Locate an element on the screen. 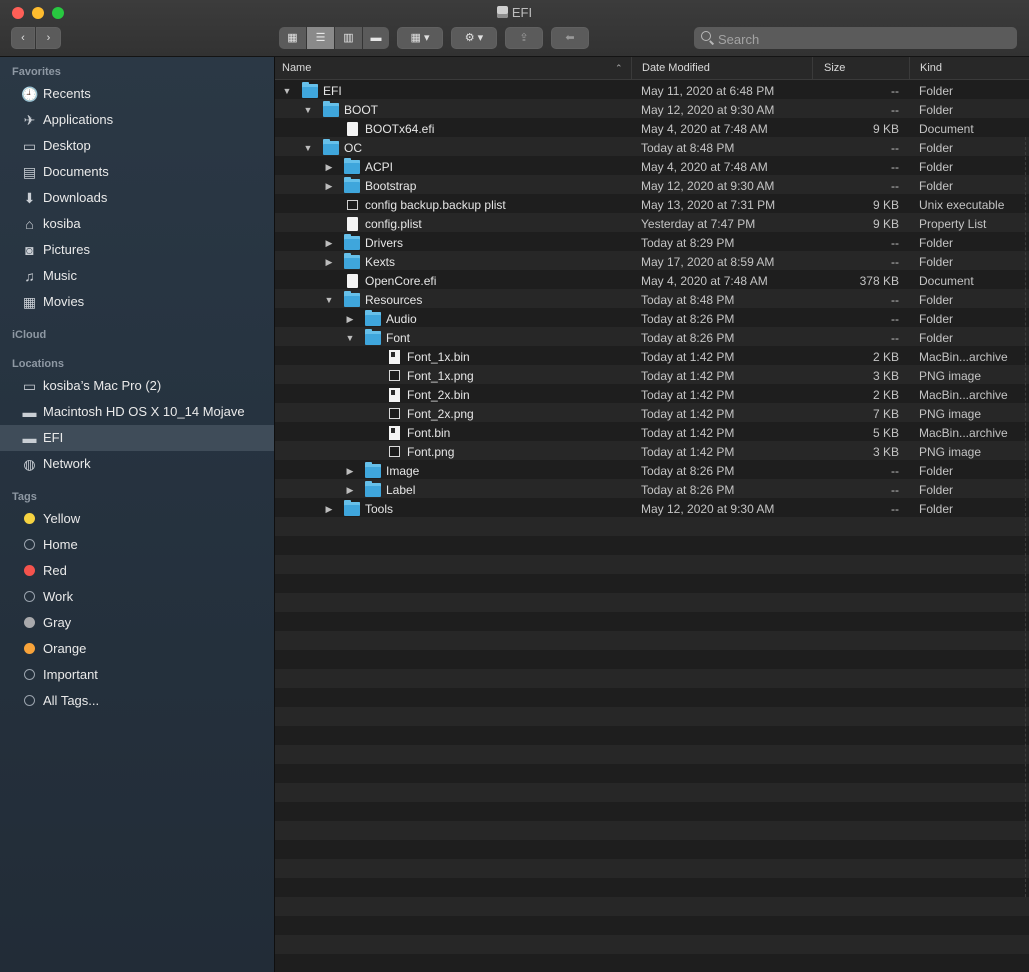 Image resolution: width=1029 pixels, height=972 pixels. sidebar-item-location-1: ▬ Macintosh HD OS X 10_14 Mojave is located at coordinates (137, 412).